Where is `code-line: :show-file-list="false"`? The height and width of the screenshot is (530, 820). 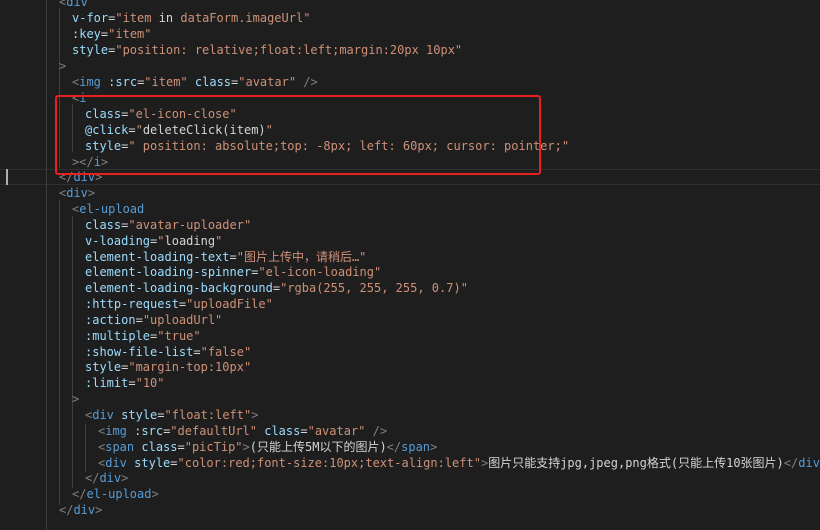
code-line: :show-file-list="false" is located at coordinates (125, 352).